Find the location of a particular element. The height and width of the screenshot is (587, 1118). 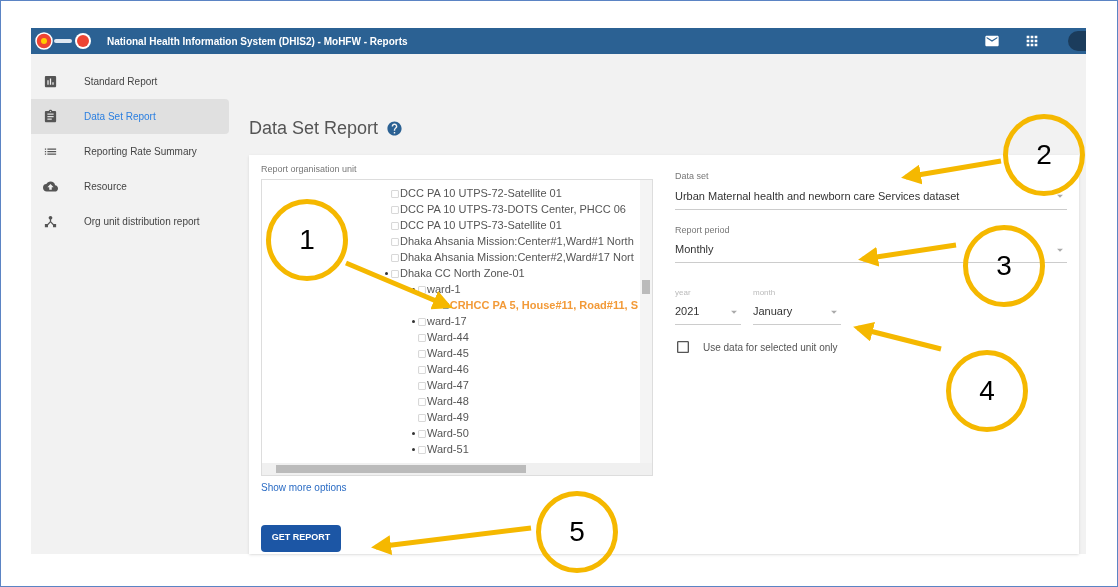

sidebar-item: Standard Report is located at coordinates (130, 81).